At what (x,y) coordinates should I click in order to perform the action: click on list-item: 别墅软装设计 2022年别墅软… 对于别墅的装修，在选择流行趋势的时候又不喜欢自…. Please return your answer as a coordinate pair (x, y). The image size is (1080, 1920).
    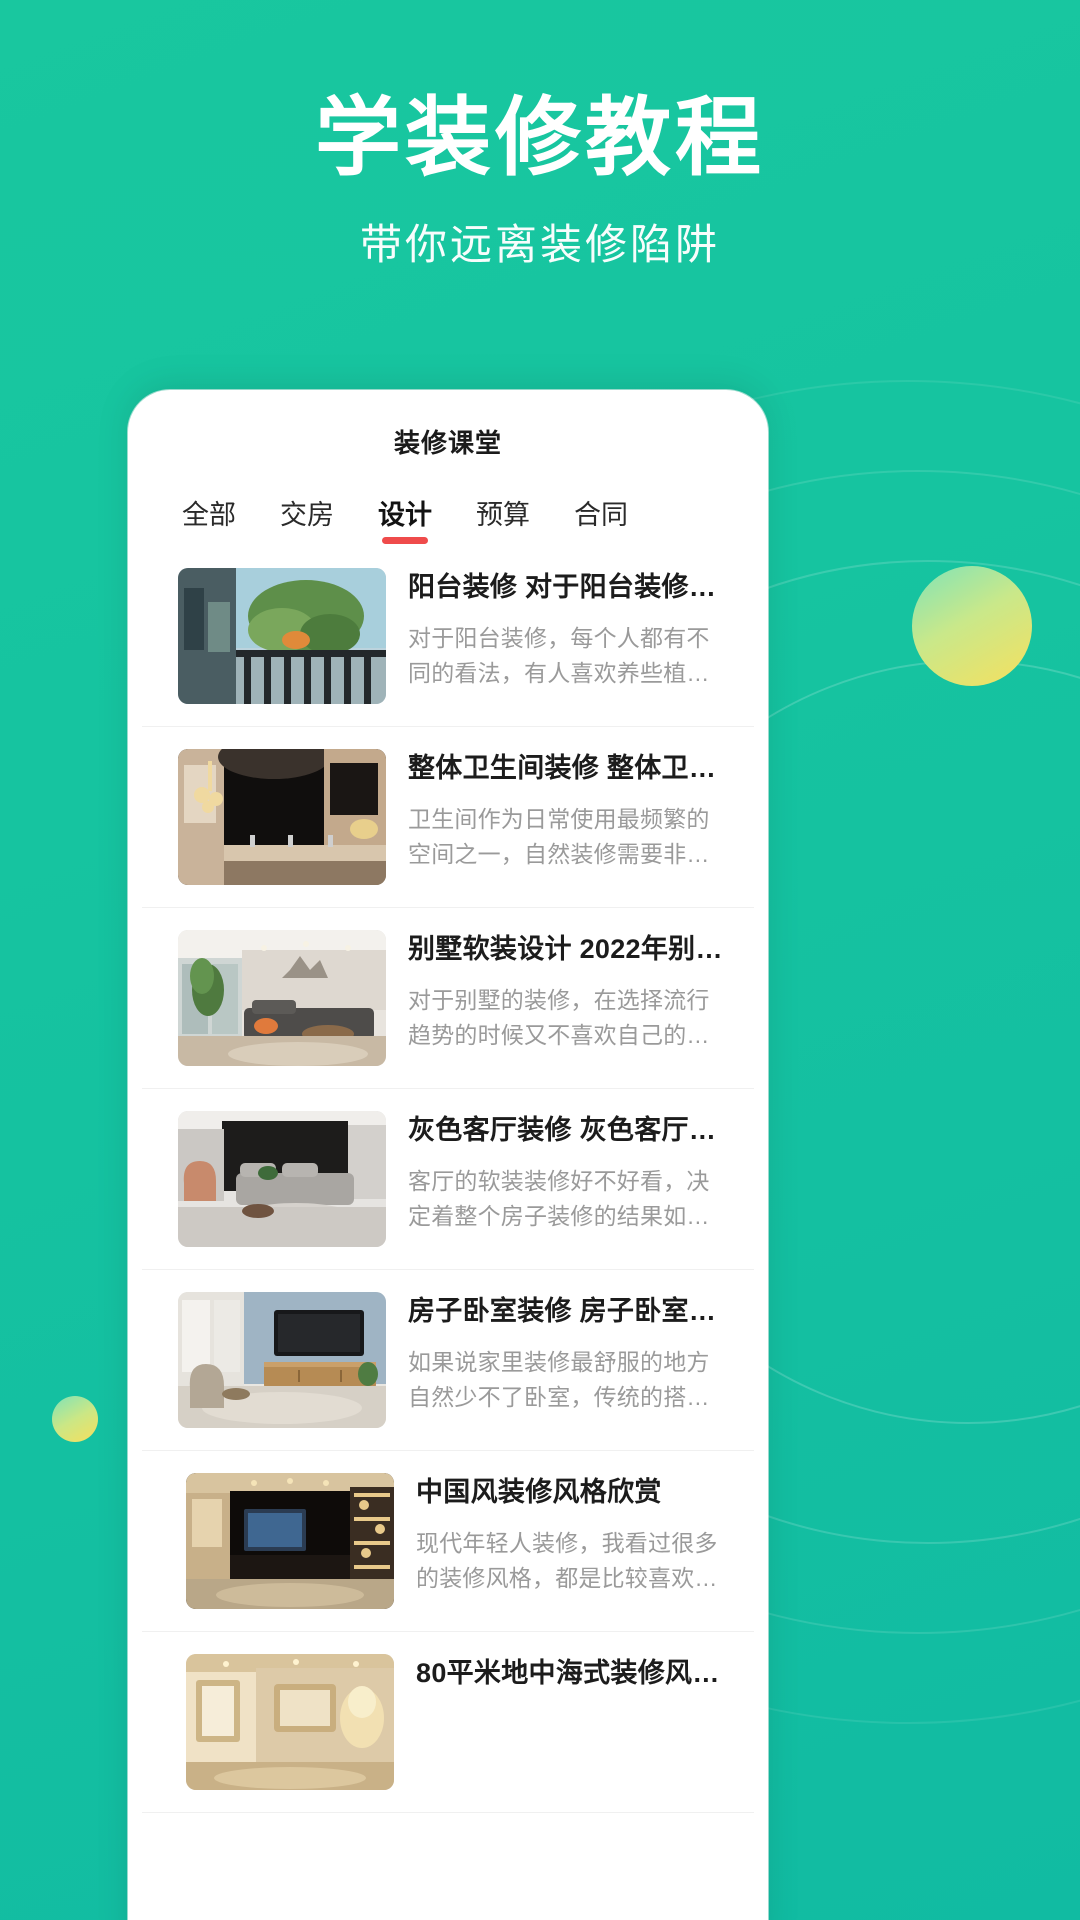
    Looking at the image, I should click on (448, 998).